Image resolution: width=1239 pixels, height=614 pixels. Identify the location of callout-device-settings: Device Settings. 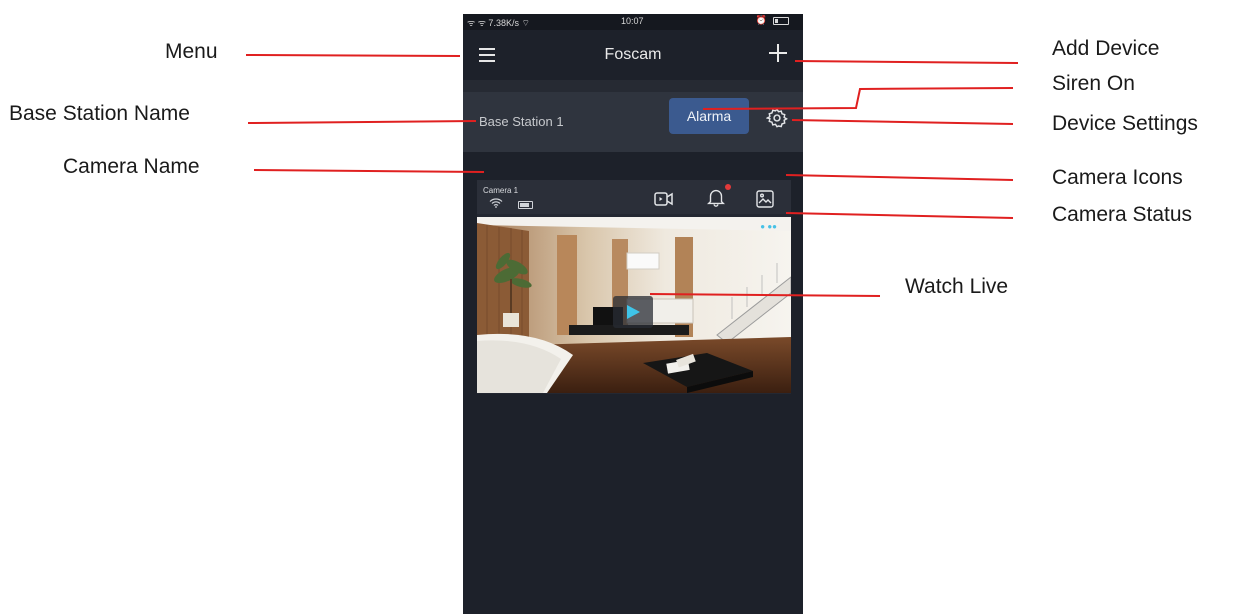
(1125, 123).